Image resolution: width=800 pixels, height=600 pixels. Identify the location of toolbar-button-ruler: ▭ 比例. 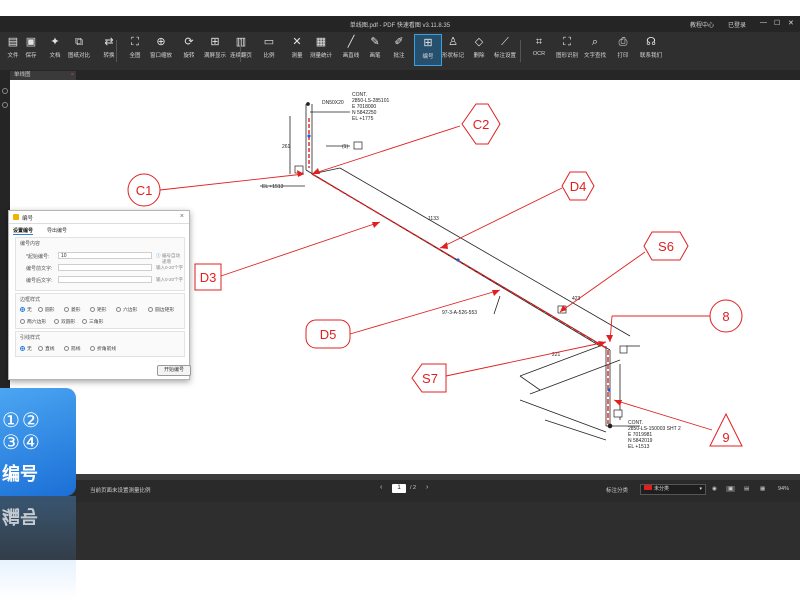
(269, 49).